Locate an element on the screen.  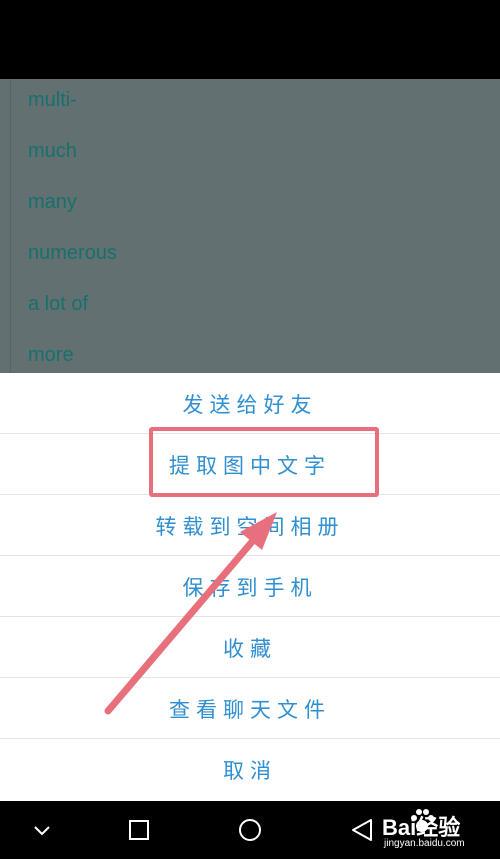
recents-square-icon is located at coordinates (139, 830).